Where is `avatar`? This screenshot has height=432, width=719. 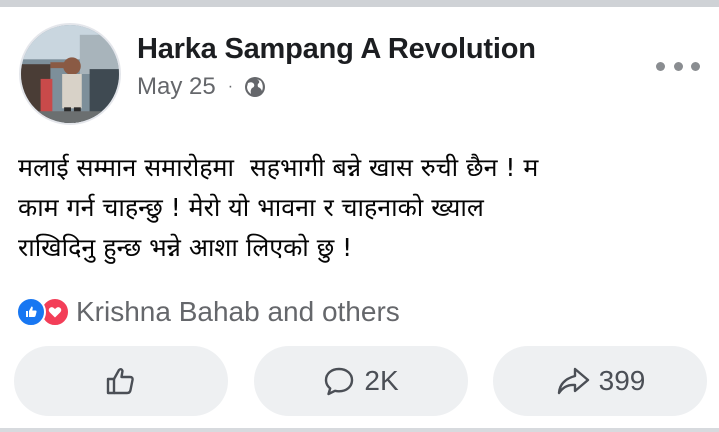
avatar is located at coordinates (70, 74).